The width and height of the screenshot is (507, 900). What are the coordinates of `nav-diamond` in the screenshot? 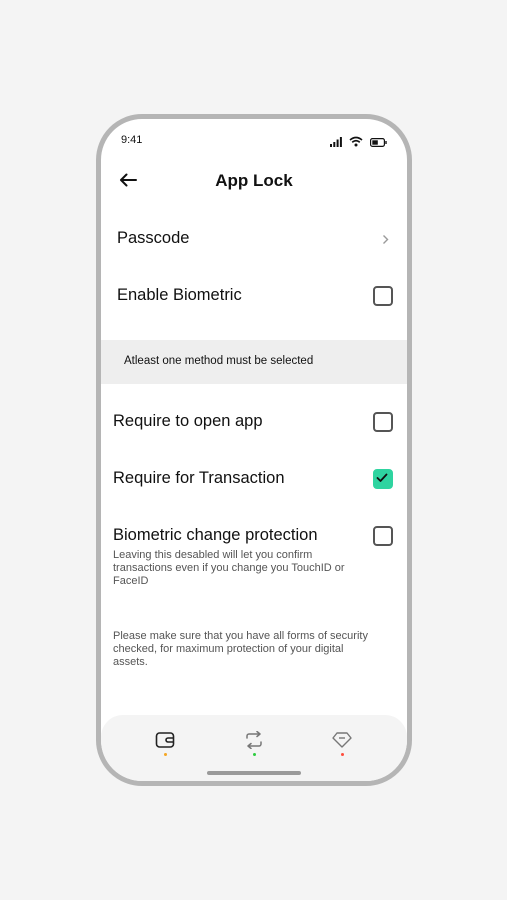 It's located at (342, 746).